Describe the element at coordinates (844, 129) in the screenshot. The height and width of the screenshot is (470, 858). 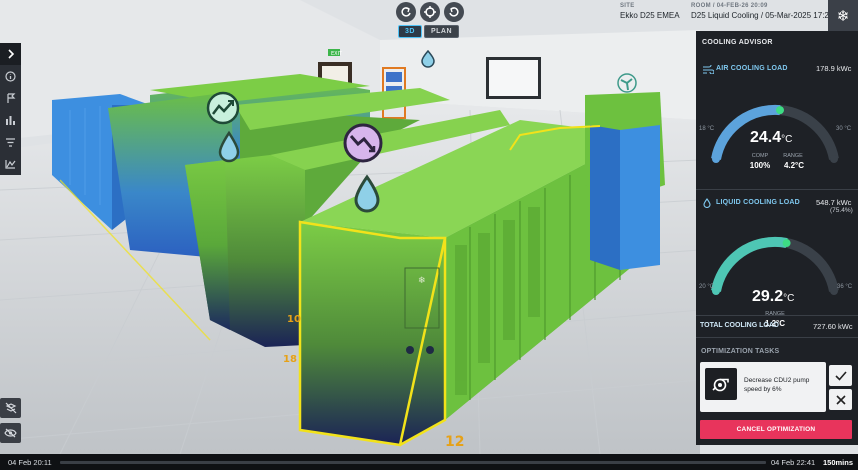
I see `air-gauge-max: 30 °C` at that location.